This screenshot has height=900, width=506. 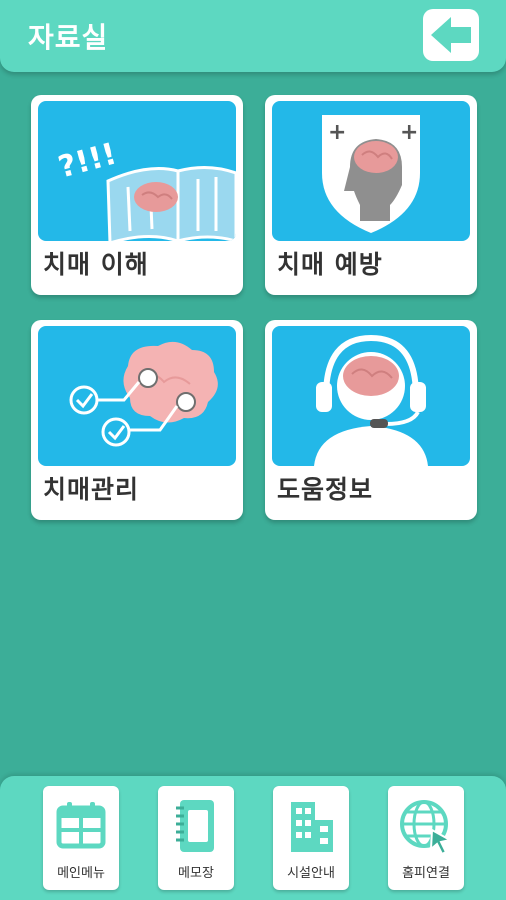 I want to click on card-image: ?!!!, so click(x=137, y=171).